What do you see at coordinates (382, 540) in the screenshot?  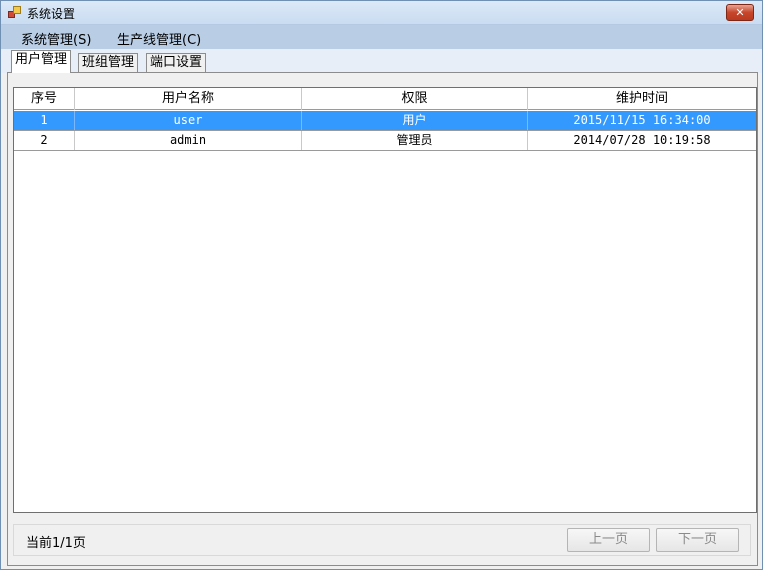 I see `pagination-bar: 当前1/1页 上一页 下一页` at bounding box center [382, 540].